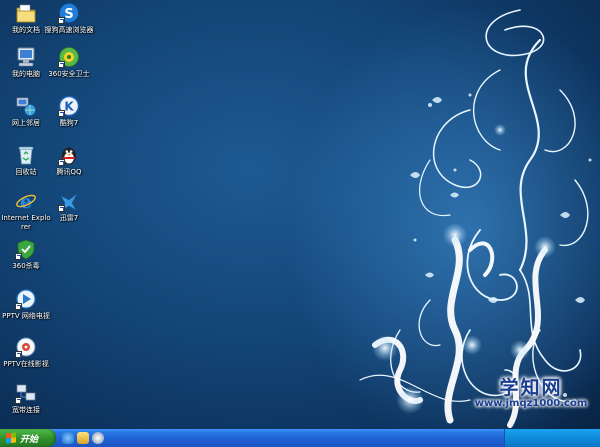 This screenshot has height=447, width=600. What do you see at coordinates (69, 30) in the screenshot?
I see `desktop-icon-label: 搜狗高速浏览器` at bounding box center [69, 30].